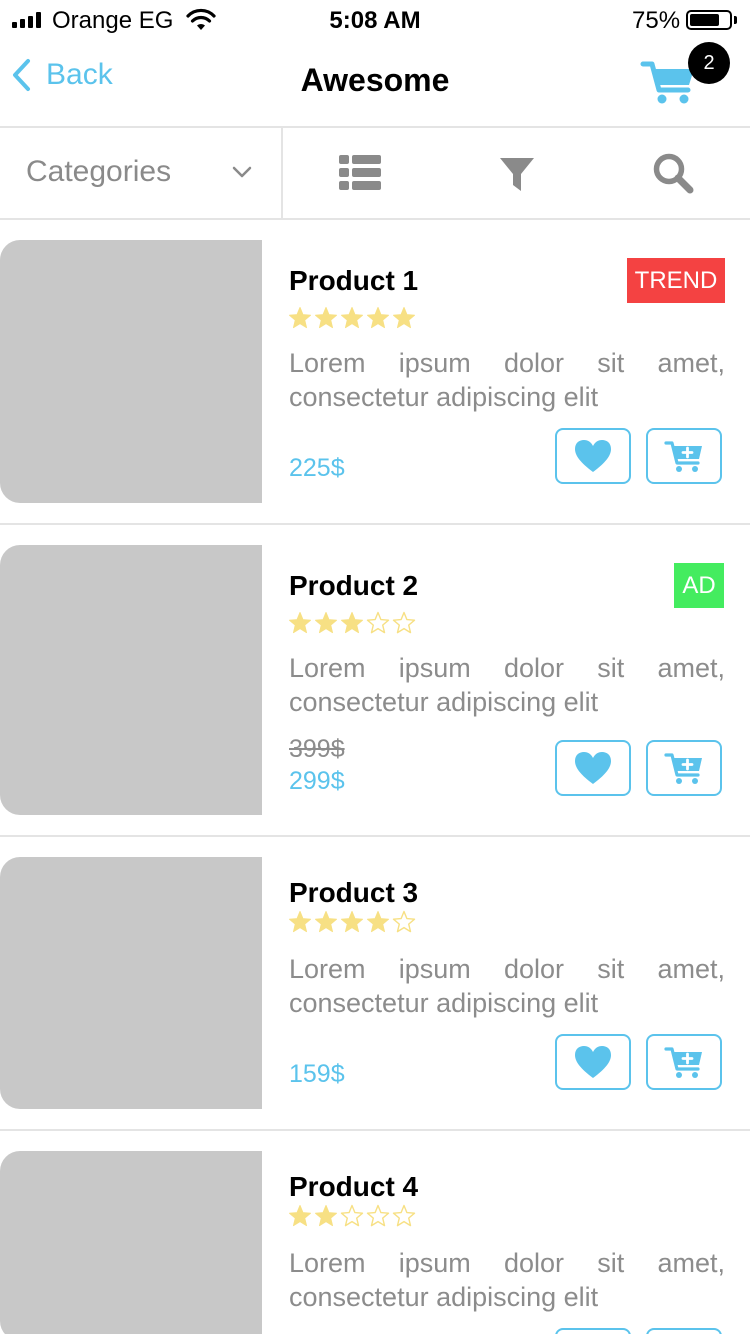 The image size is (750, 1334). I want to click on product-name: Product 3, so click(354, 892).